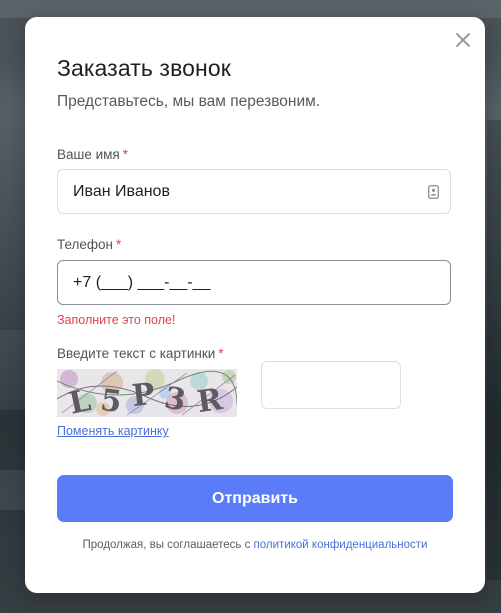  What do you see at coordinates (254, 282) in the screenshot?
I see `phone-field: +7 (___) ___-__-__` at bounding box center [254, 282].